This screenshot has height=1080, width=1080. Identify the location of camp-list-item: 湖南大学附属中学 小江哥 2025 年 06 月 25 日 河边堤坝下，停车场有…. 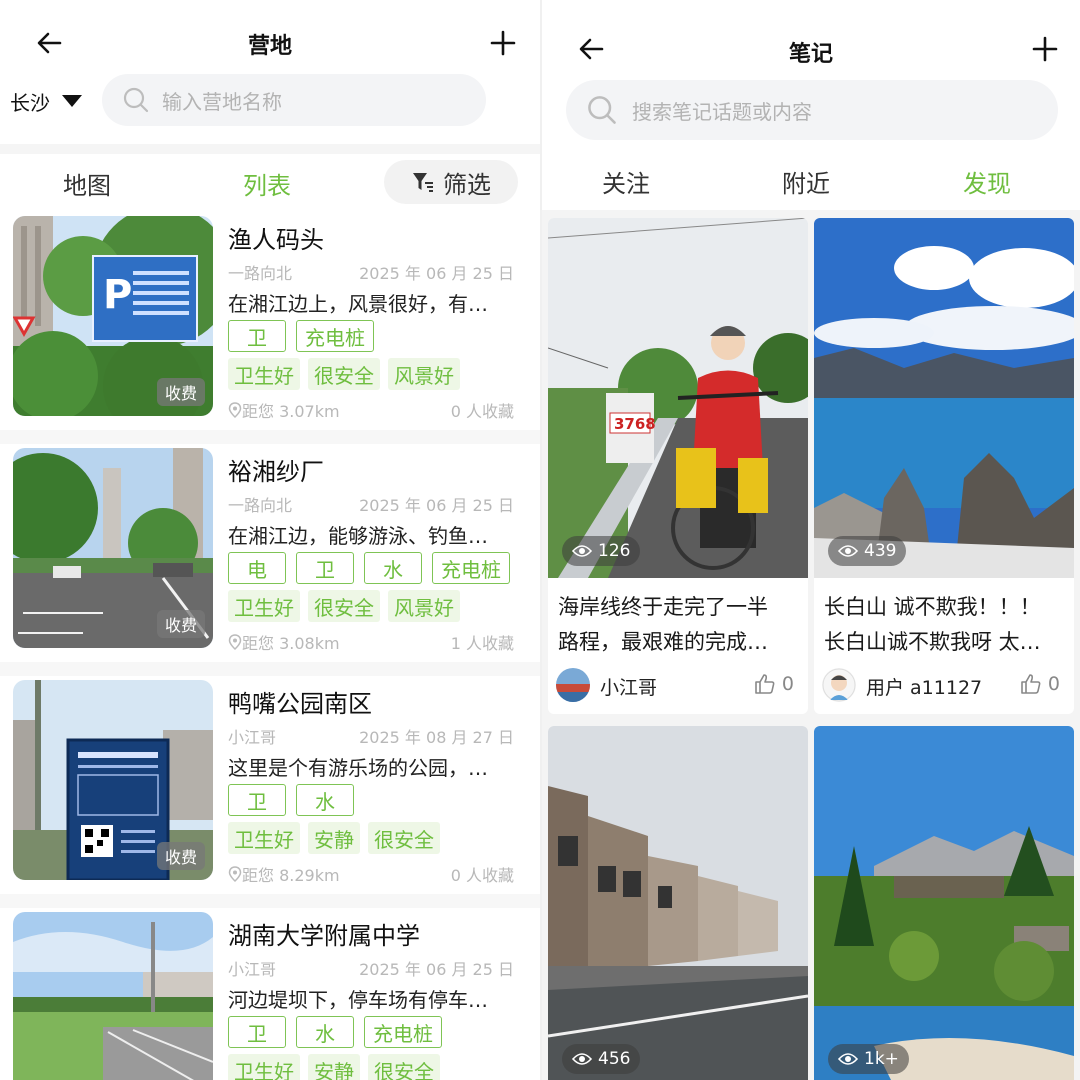
(270, 992).